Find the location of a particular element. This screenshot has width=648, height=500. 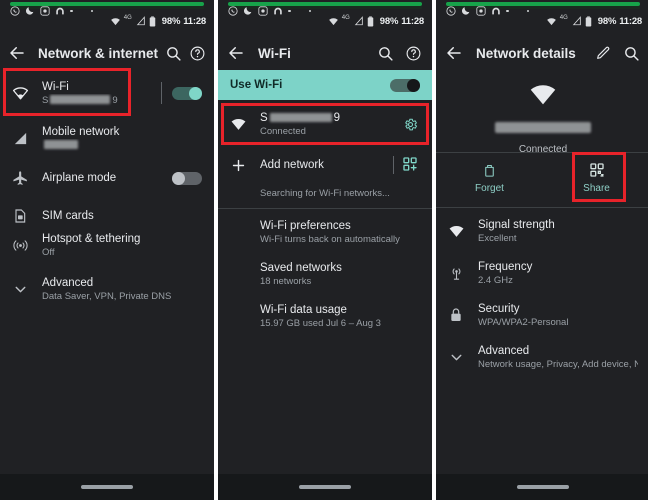

battery-icon is located at coordinates (590, 21).